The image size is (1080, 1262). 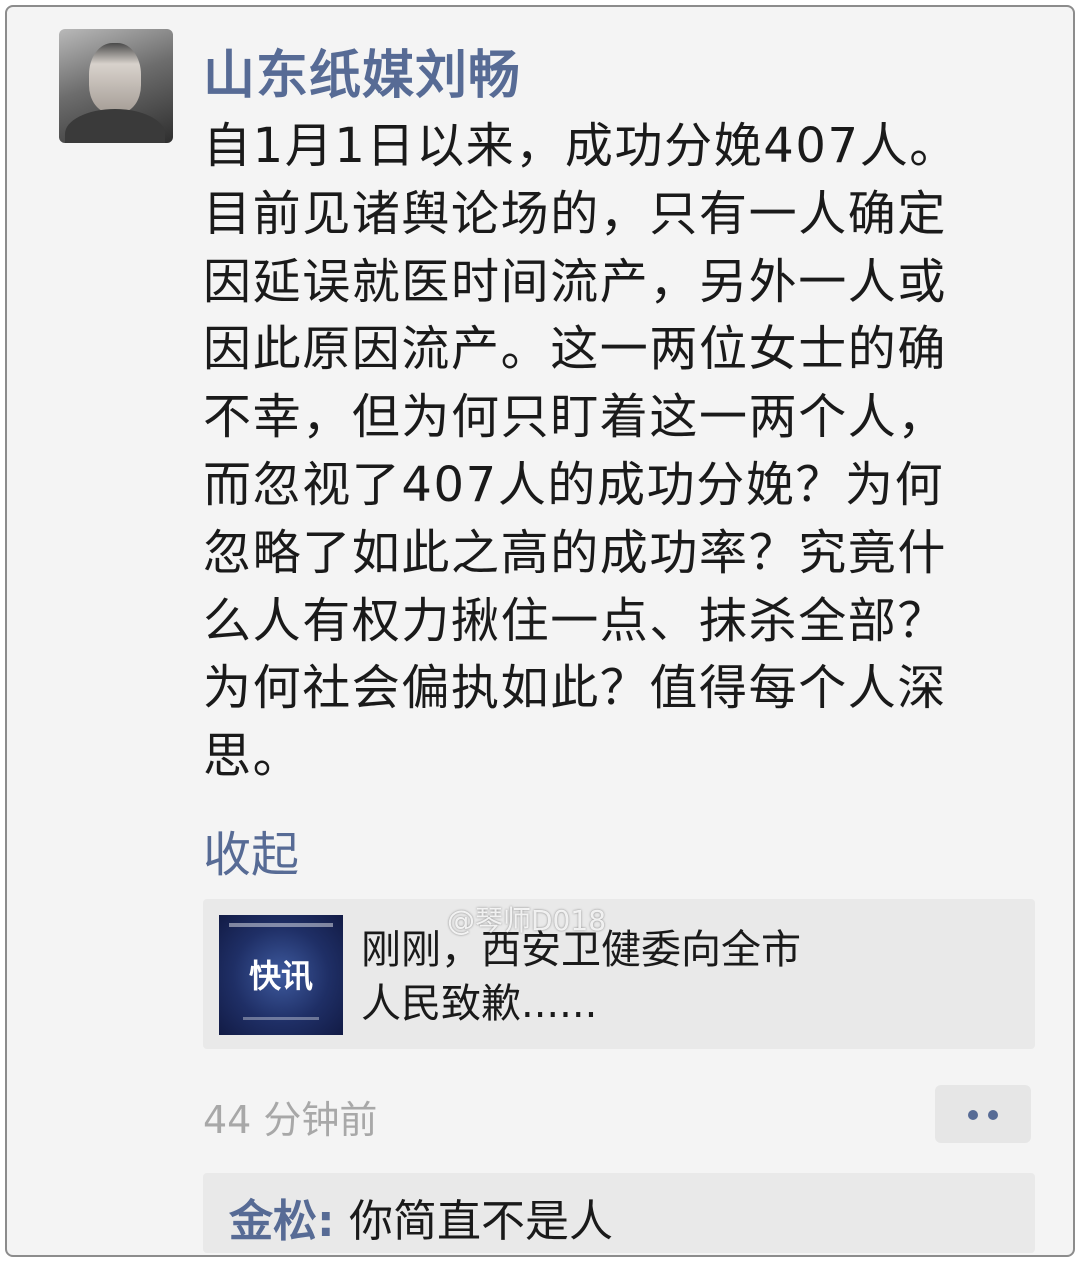 I want to click on username: 山东纸媒刘畅, so click(x=362, y=70).